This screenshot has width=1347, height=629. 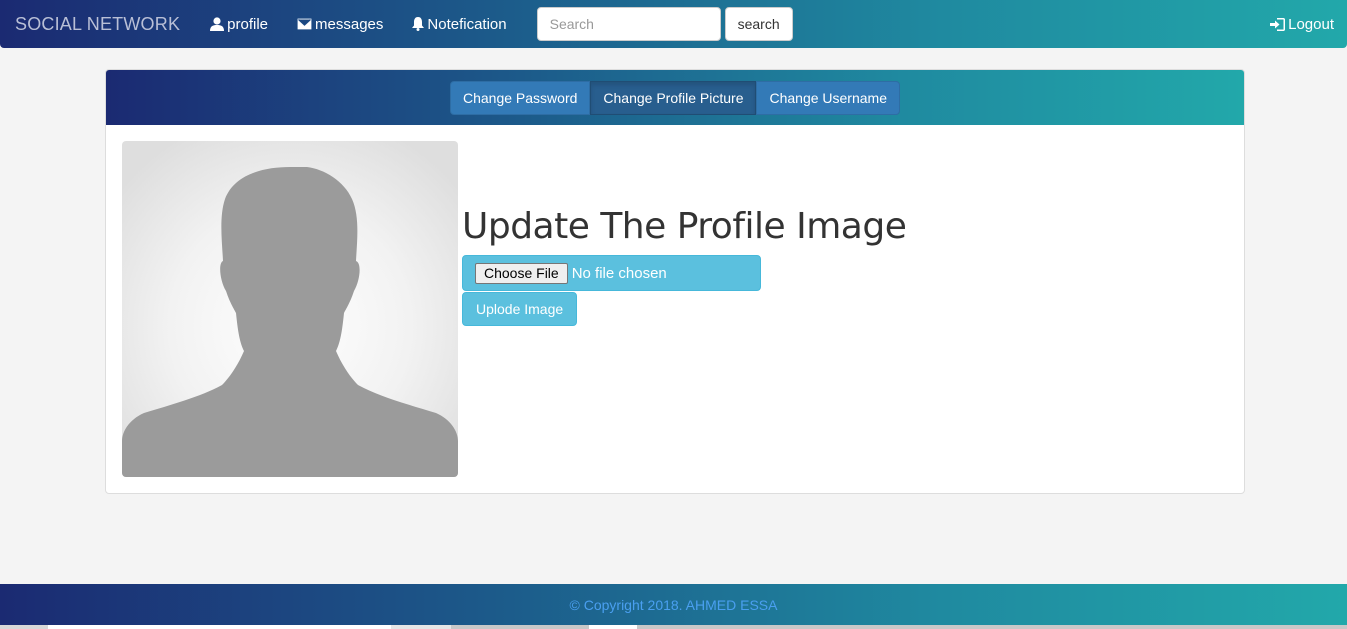 I want to click on upload-image-button: Uplode Image, so click(x=520, y=309).